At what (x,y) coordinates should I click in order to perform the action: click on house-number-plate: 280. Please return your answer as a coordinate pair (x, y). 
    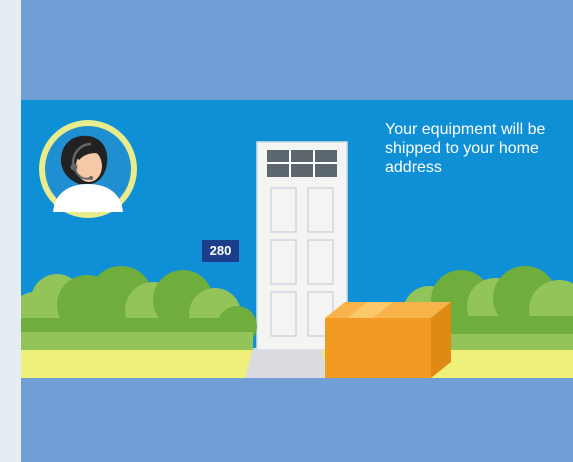
    Looking at the image, I should click on (220, 251).